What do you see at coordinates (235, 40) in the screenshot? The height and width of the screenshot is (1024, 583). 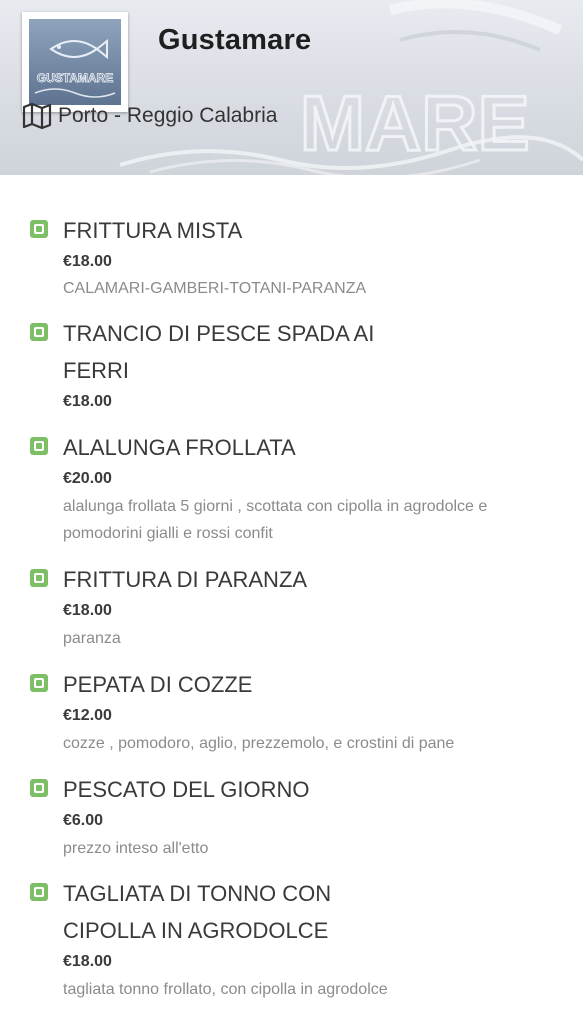 I see `restaurant-name: Gustamare` at bounding box center [235, 40].